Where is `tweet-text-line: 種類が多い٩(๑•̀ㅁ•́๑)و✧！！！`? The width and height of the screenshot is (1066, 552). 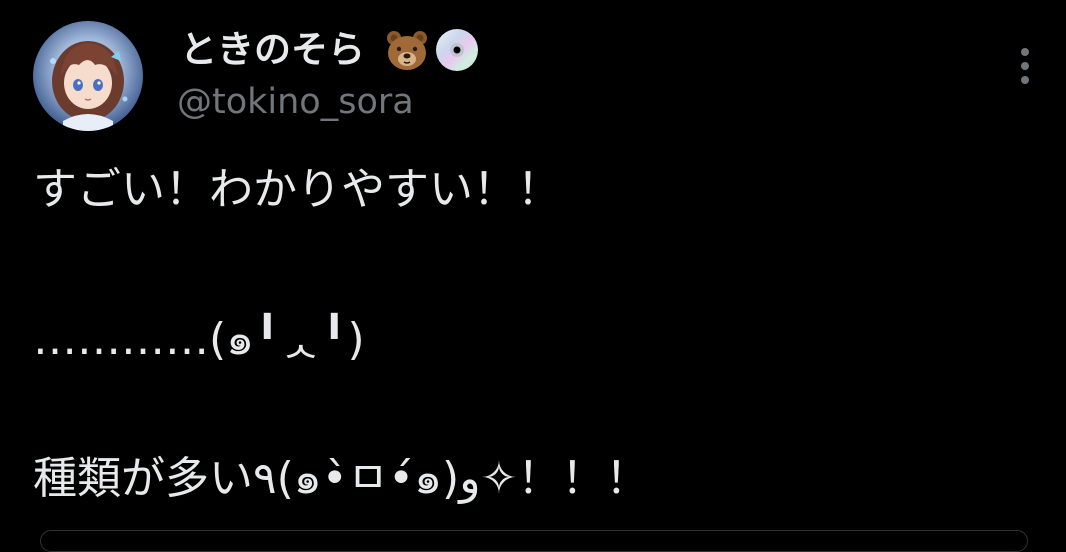
tweet-text-line: 種類が多い٩(๑•̀ㅁ•́๑)و✧！！！ is located at coordinates (341, 478).